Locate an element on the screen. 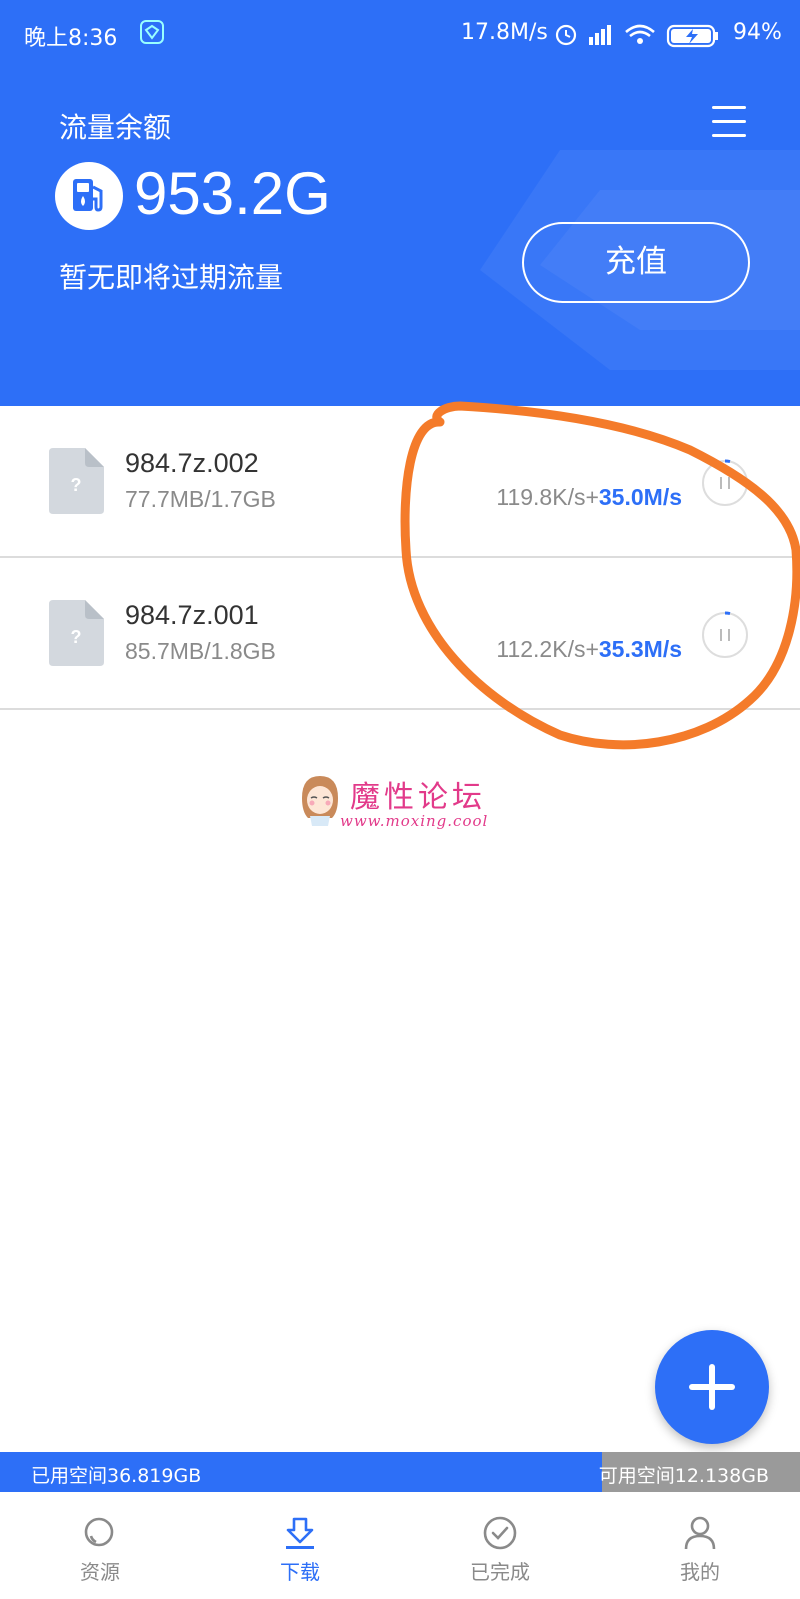 This screenshot has width=800, height=1599. status-bar: 晚上8:36 17.8M/s 94% is located at coordinates (400, 35).